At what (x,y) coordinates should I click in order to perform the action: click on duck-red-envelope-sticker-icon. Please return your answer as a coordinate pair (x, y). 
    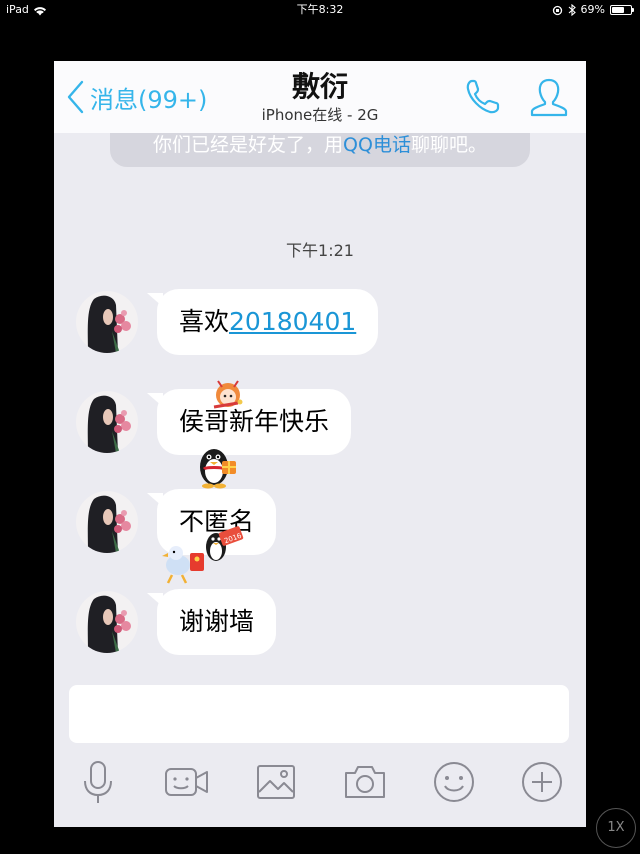
    Looking at the image, I should click on (183, 565).